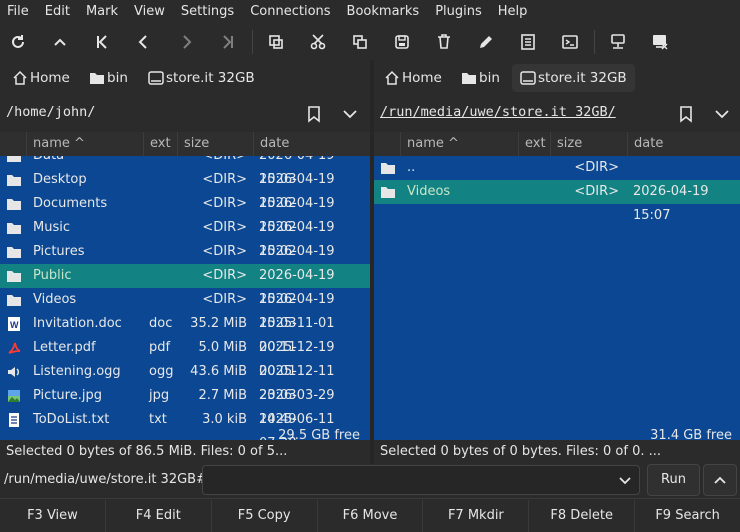  What do you see at coordinates (402, 42) in the screenshot?
I see `save-icon` at bounding box center [402, 42].